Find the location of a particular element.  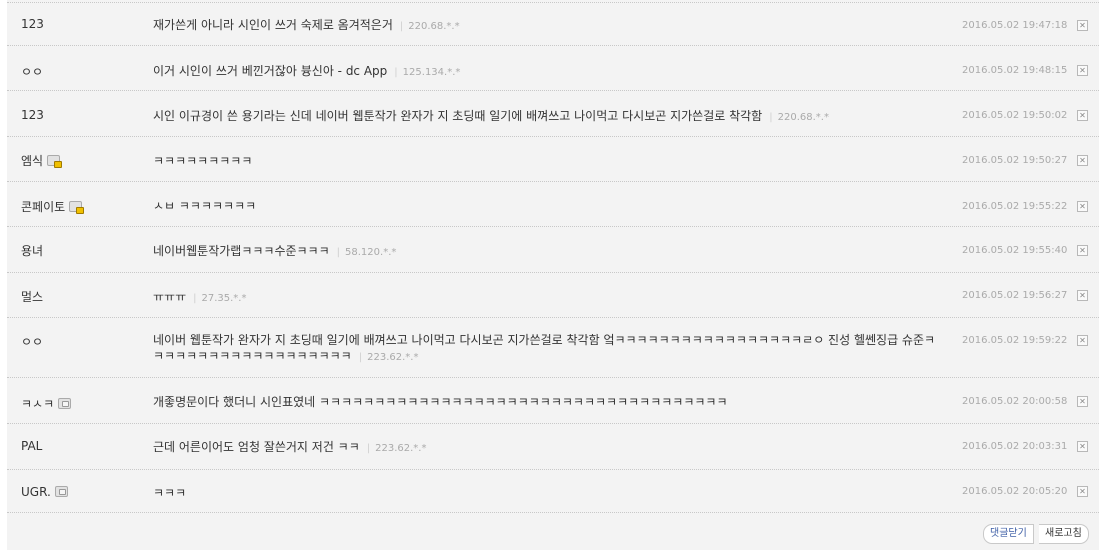

comment-date: 2016.05.02 20:00:58 is located at coordinates (1015, 401).